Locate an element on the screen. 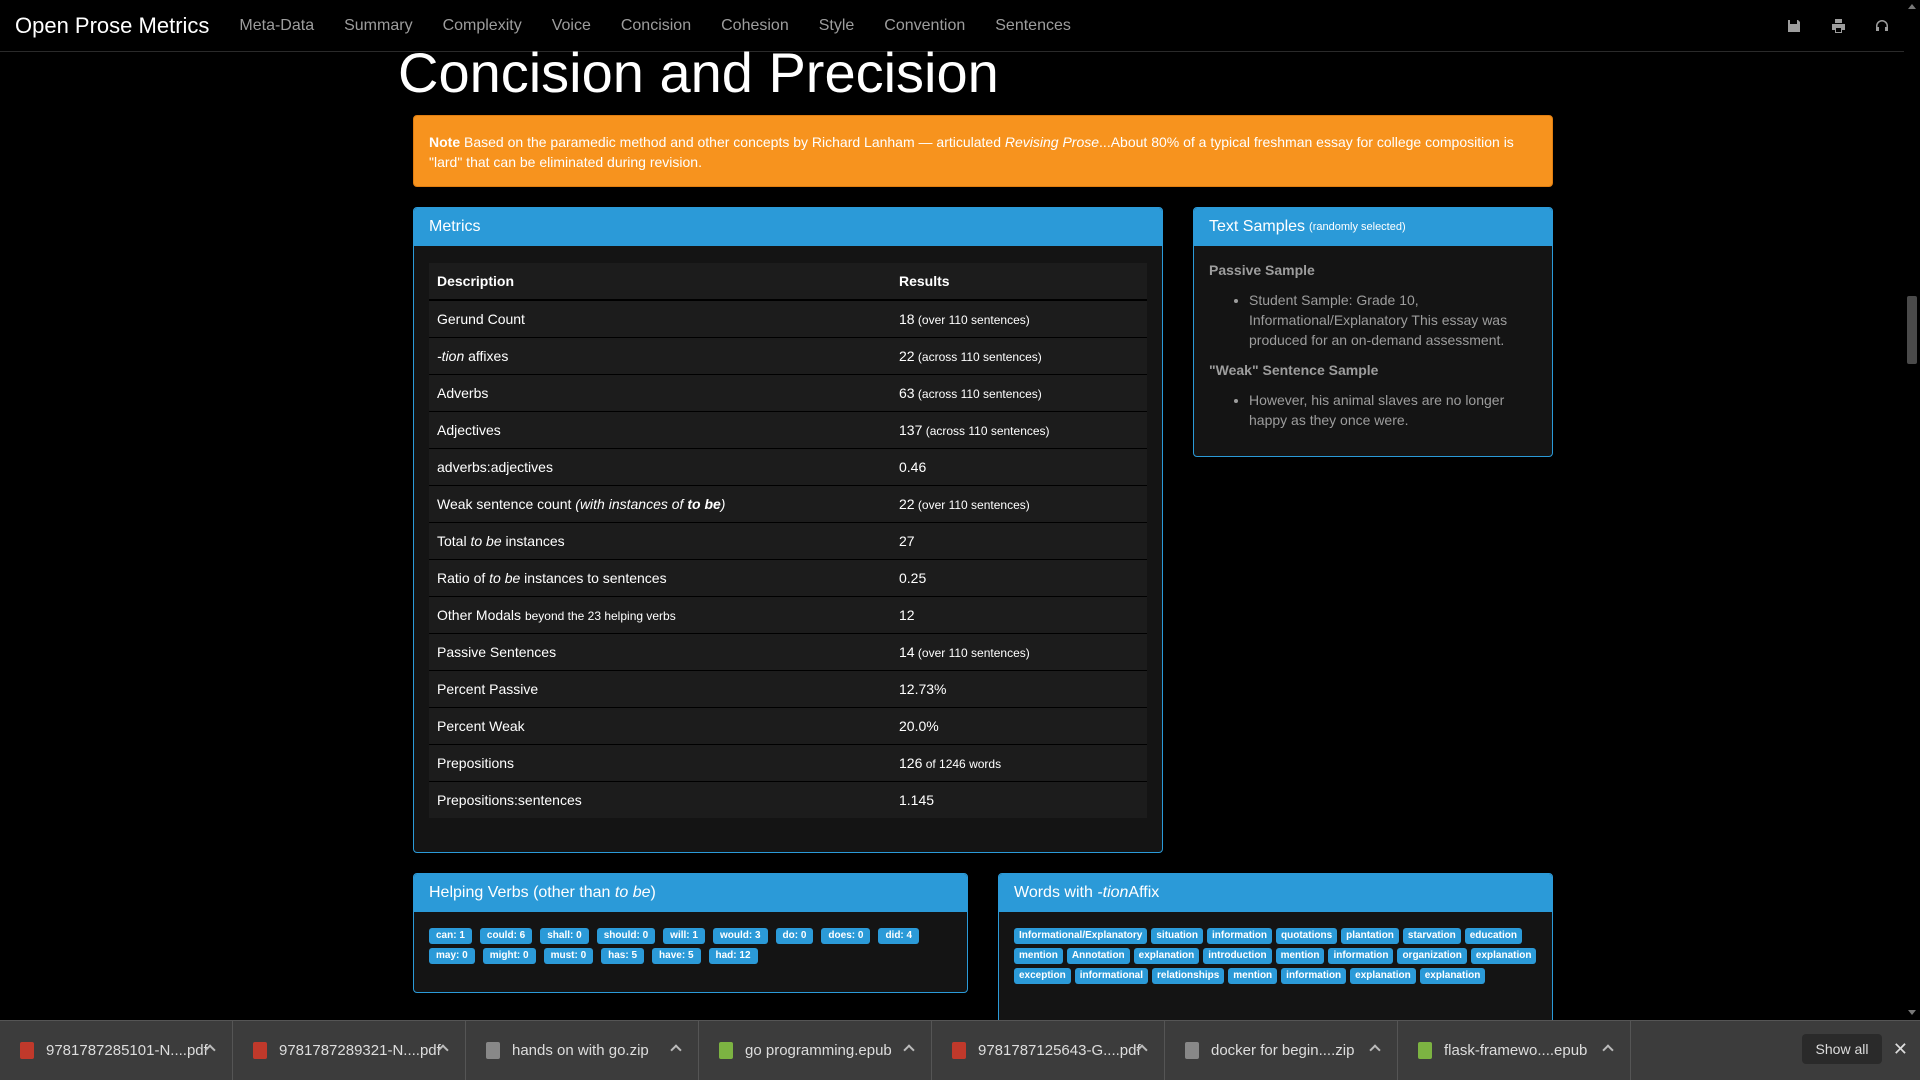 The image size is (1920, 1080). nav-concision: Concision is located at coordinates (656, 26).